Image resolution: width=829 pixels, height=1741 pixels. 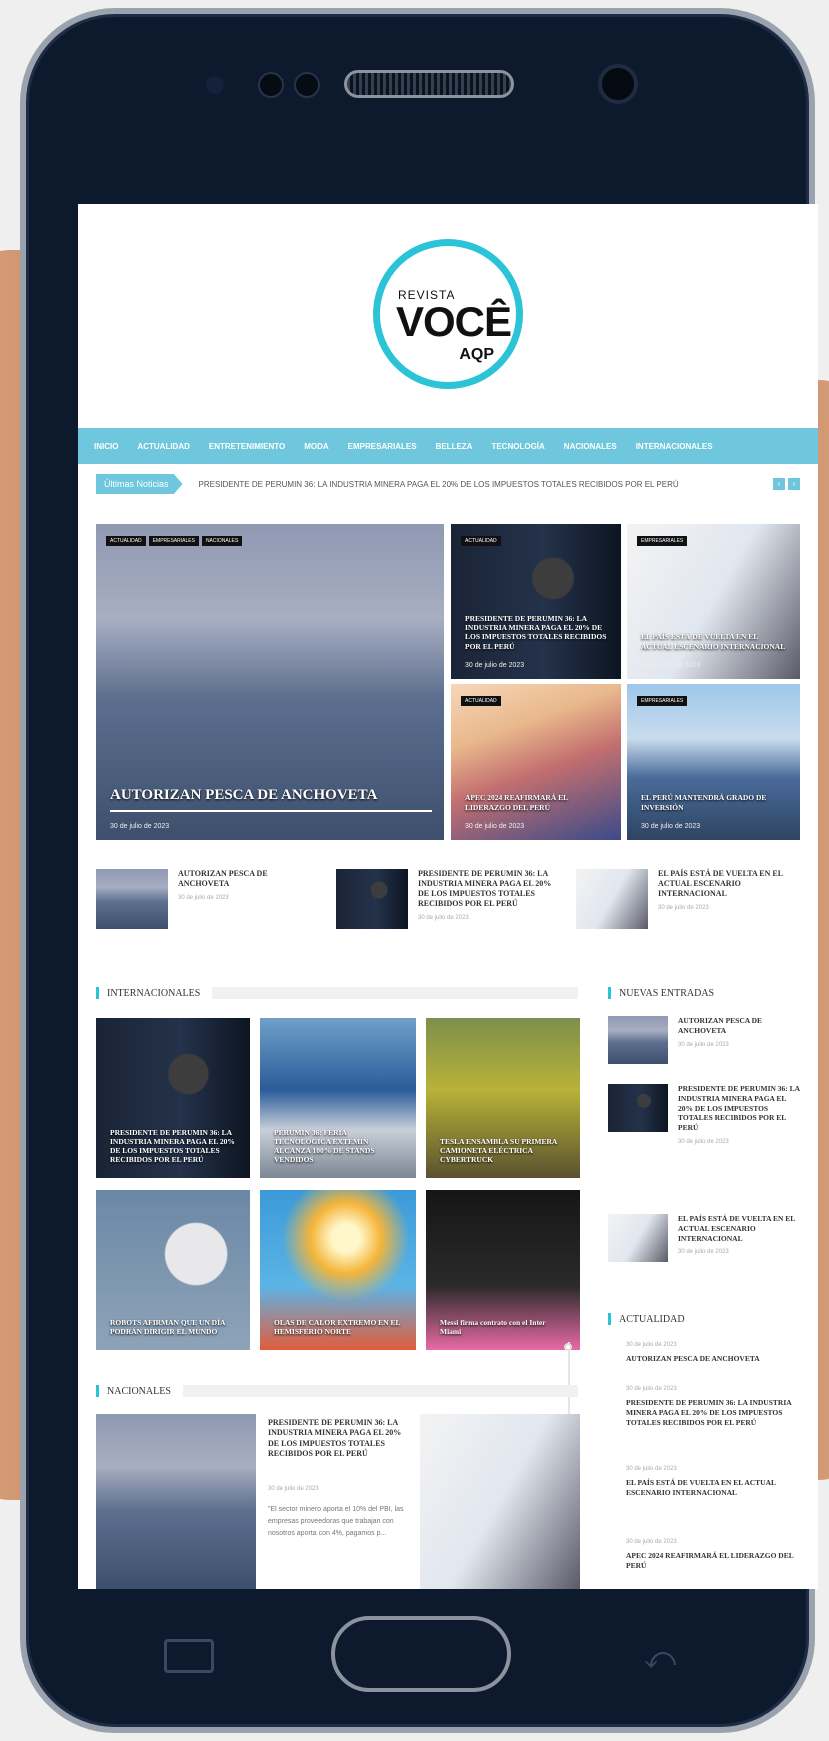 I want to click on menu-item: INICIO, so click(x=106, y=446).